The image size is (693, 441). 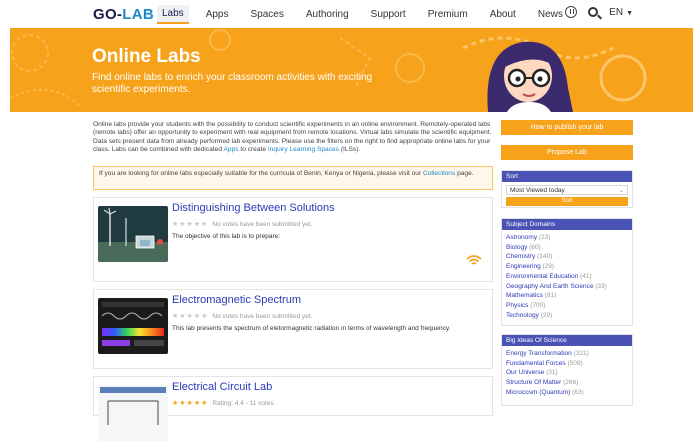 What do you see at coordinates (567, 354) in the screenshot?
I see `filter-item: Energy Transformation (321)` at bounding box center [567, 354].